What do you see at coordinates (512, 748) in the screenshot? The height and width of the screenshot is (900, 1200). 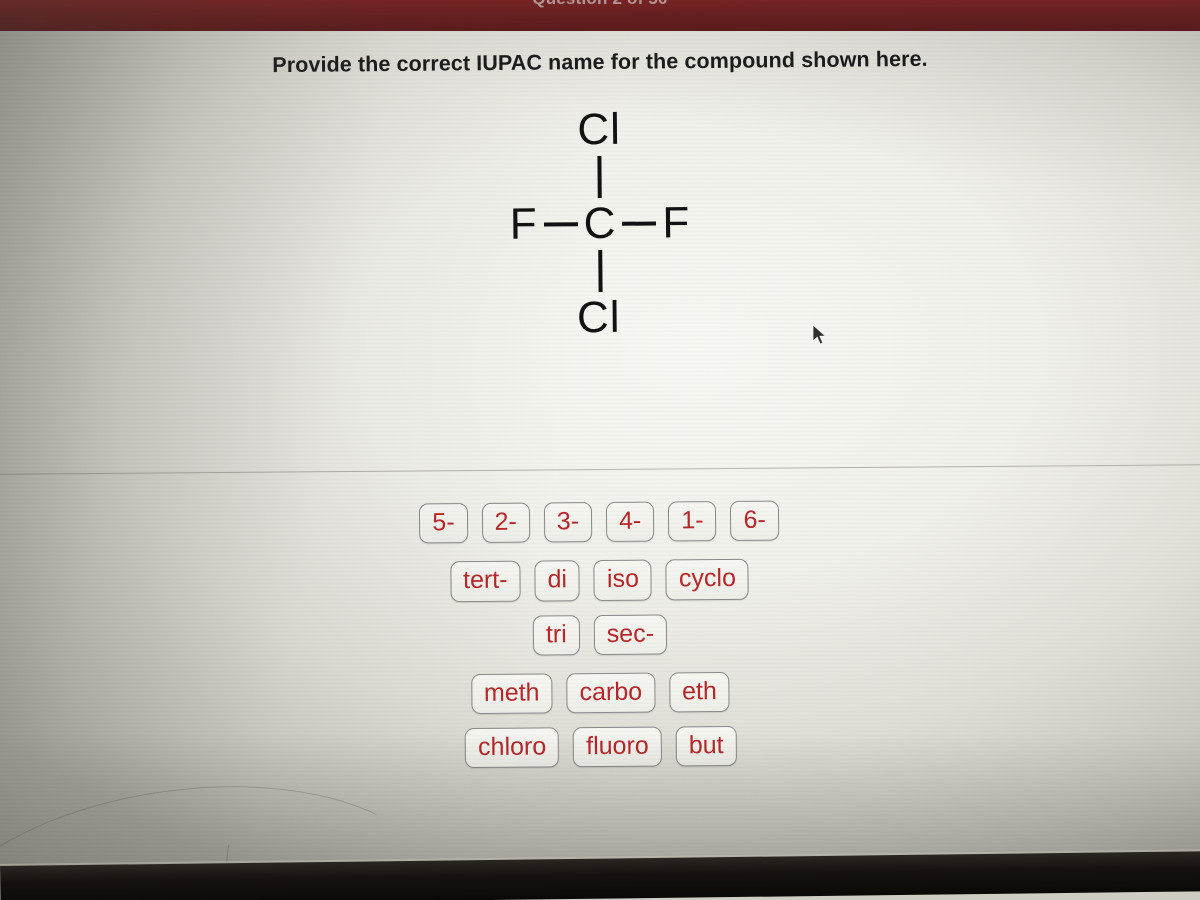 I see `tile-chloro: chloro` at bounding box center [512, 748].